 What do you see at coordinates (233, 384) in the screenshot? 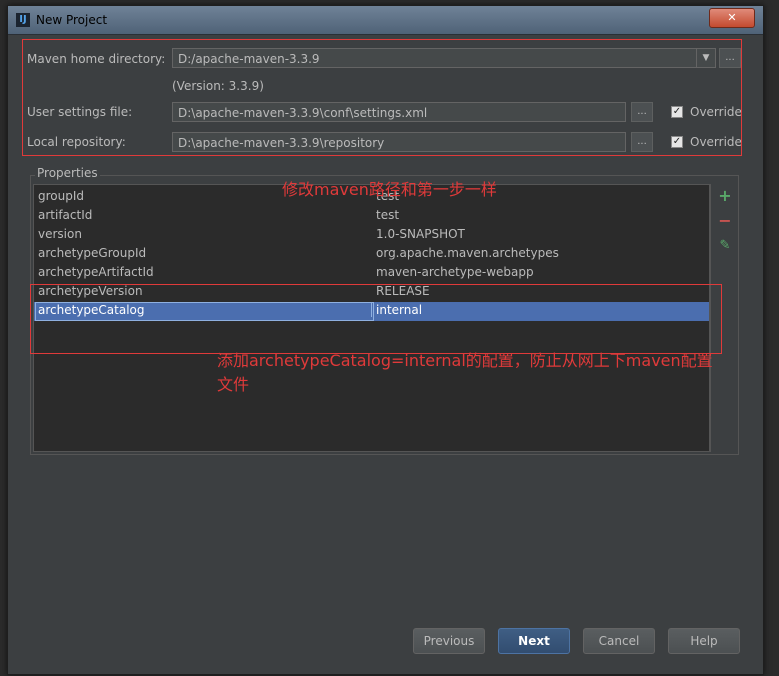
I see `annotation-line: 文件` at bounding box center [233, 384].